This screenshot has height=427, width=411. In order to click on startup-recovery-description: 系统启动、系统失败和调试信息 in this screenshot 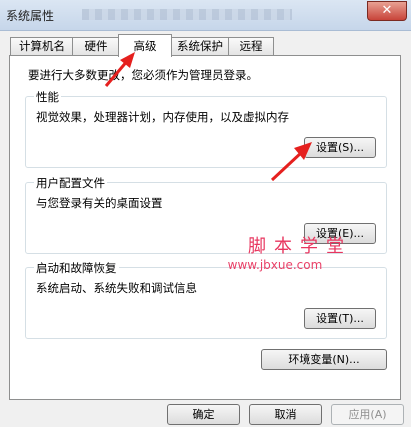, I will do `click(116, 288)`.